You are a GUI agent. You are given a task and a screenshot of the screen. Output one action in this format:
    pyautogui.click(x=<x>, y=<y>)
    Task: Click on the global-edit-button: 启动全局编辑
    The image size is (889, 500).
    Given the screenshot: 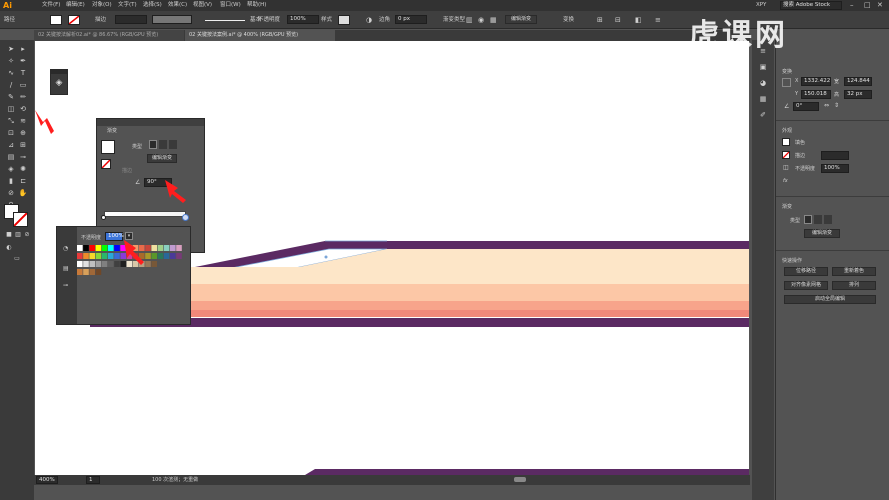 What is the action you would take?
    pyautogui.click(x=830, y=299)
    